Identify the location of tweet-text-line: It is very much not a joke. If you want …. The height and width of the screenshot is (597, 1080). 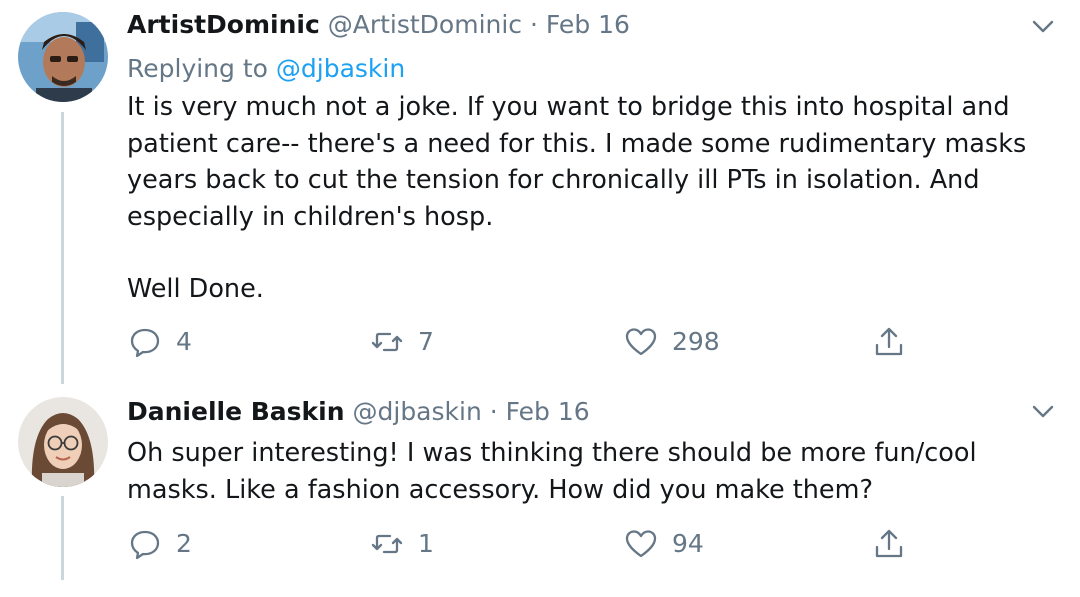
(568, 107).